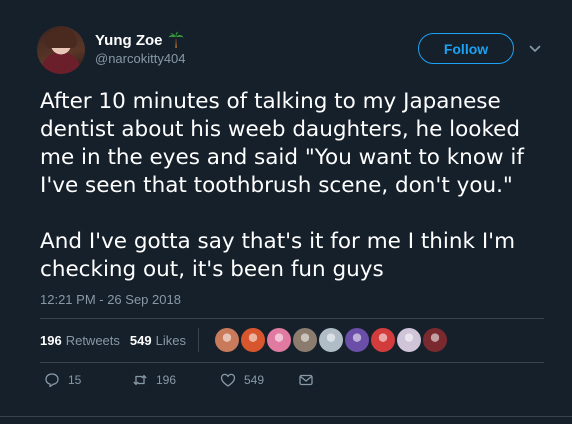  I want to click on retweets-count: 196, so click(51, 340).